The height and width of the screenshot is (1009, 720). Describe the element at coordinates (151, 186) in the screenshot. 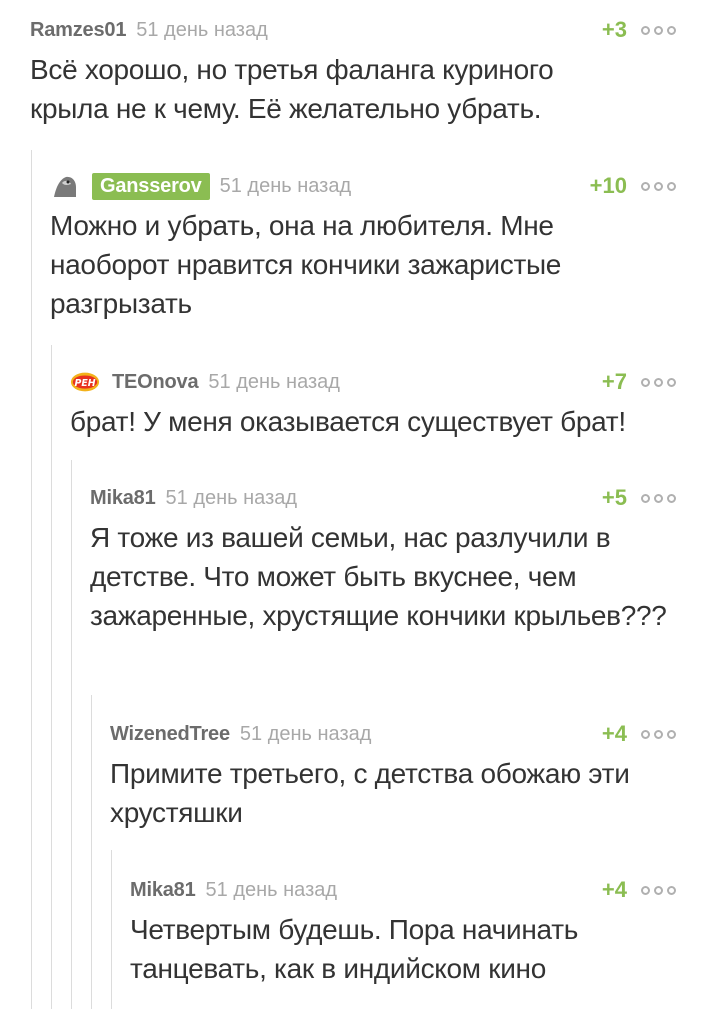

I see `comment-author: Gansserov` at that location.